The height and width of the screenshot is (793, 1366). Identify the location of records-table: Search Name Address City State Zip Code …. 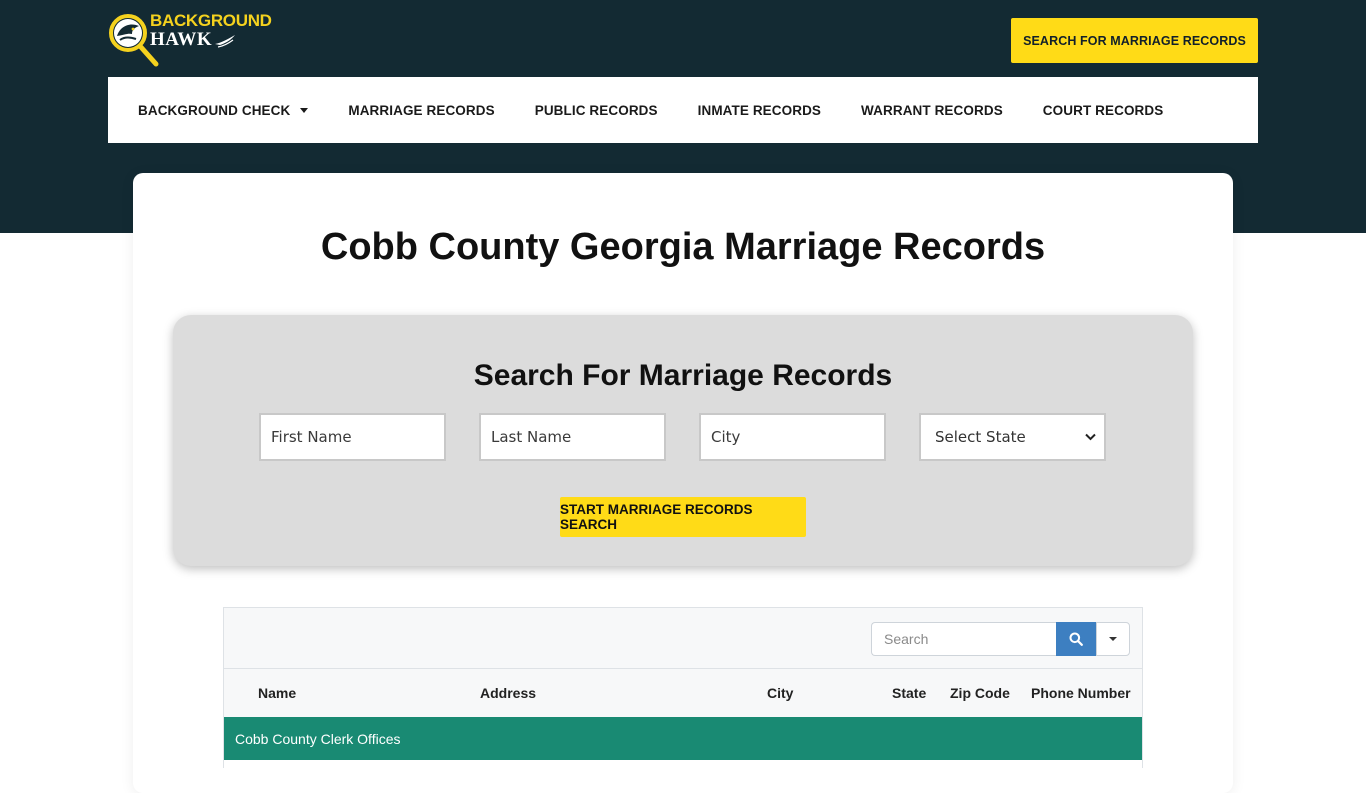
(683, 688).